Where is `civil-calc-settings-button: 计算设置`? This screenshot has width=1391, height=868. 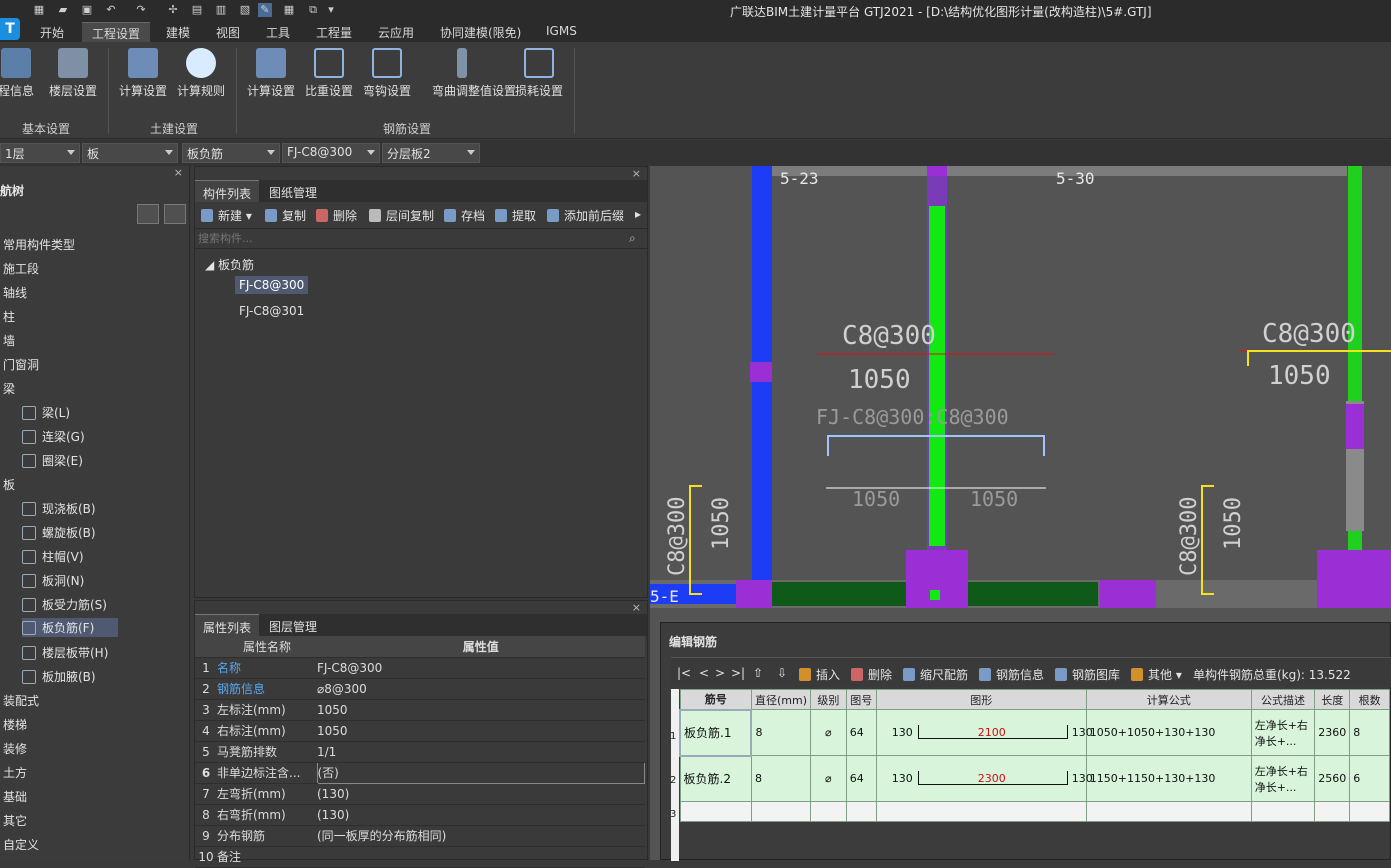 civil-calc-settings-button: 计算设置 is located at coordinates (143, 73).